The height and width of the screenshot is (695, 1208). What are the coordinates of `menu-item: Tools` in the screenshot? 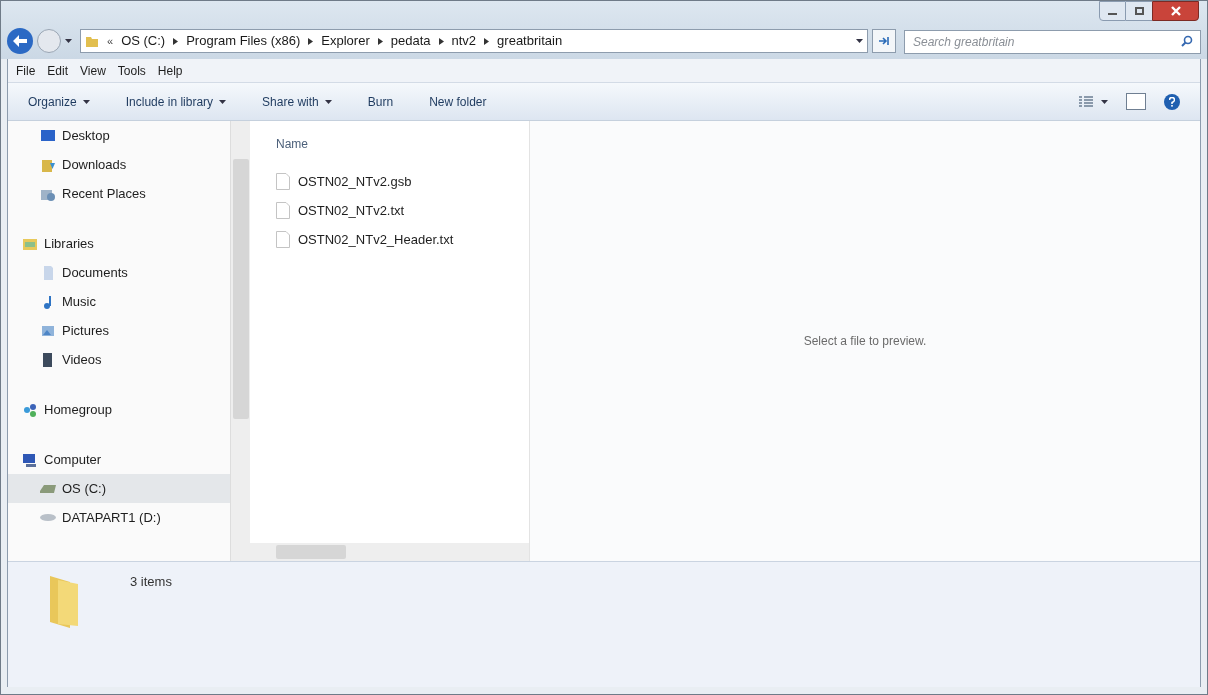 It's located at (131, 70).